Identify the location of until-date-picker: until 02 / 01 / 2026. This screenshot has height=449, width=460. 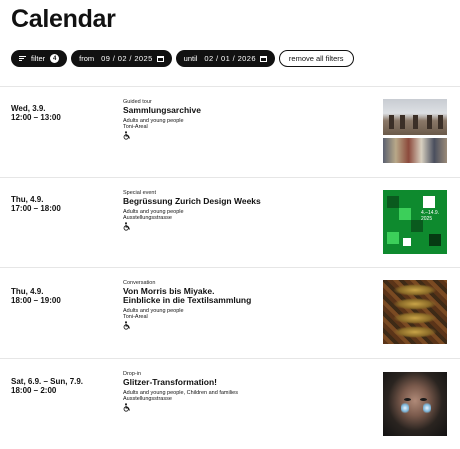
(225, 58).